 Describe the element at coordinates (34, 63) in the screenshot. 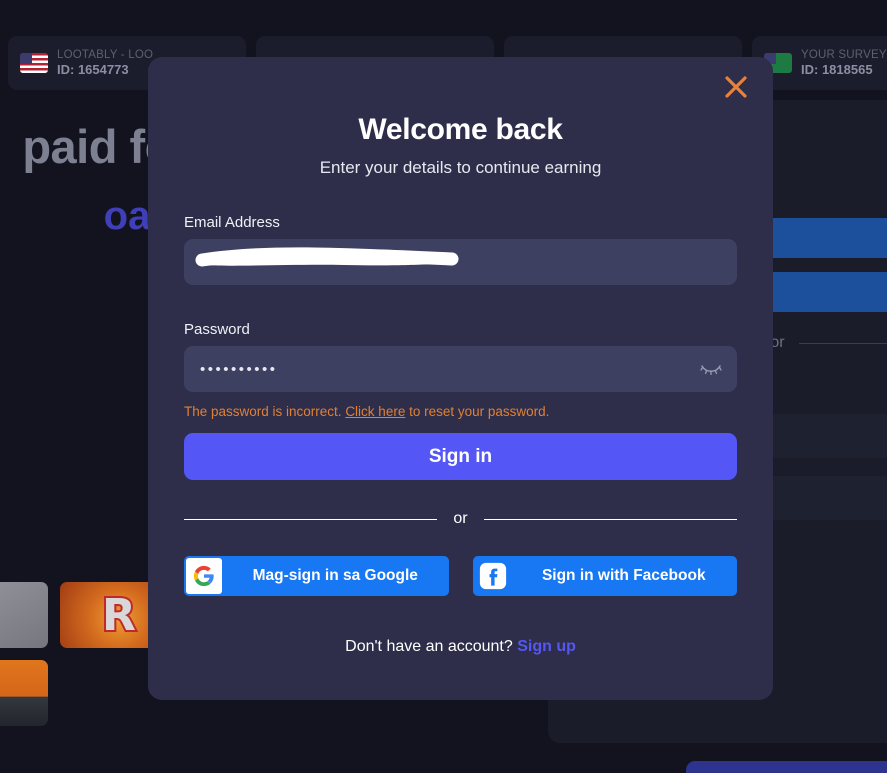

I see `us-flag-icon` at that location.